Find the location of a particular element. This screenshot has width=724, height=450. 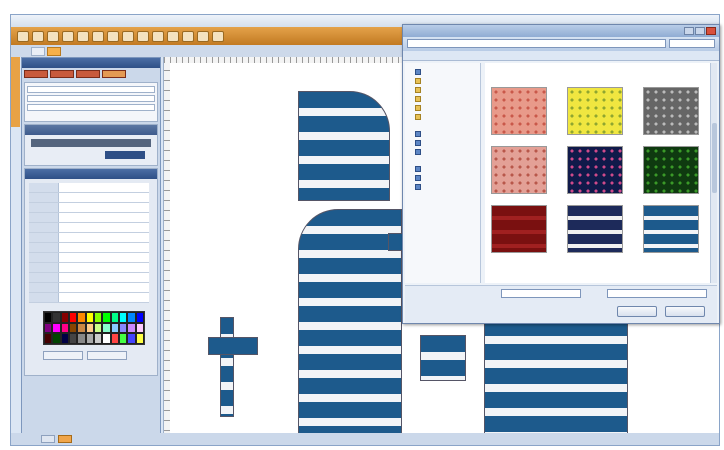

cut-icon is located at coordinates (83, 36).